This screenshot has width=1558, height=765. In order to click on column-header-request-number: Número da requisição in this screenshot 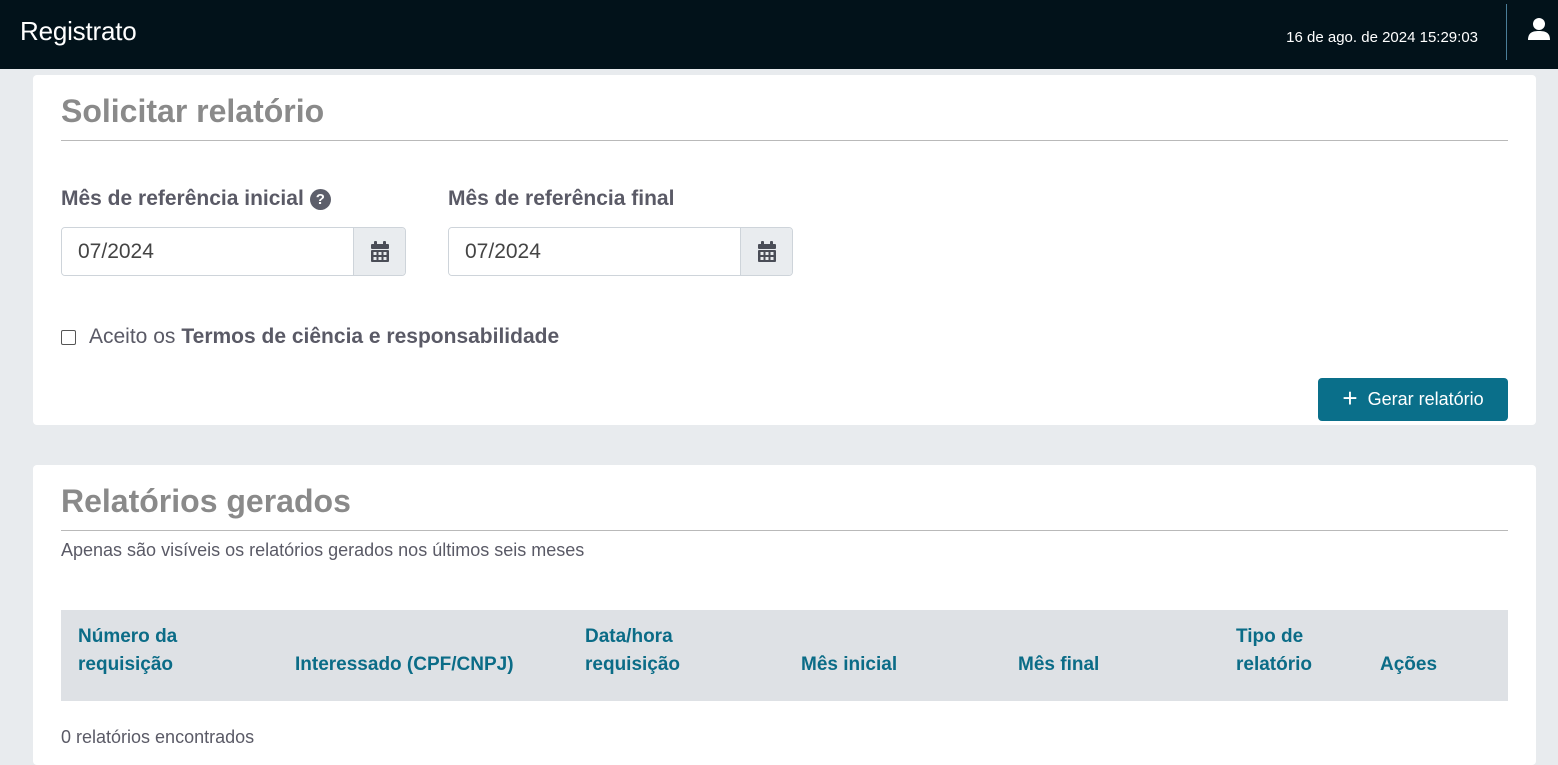, I will do `click(127, 651)`.